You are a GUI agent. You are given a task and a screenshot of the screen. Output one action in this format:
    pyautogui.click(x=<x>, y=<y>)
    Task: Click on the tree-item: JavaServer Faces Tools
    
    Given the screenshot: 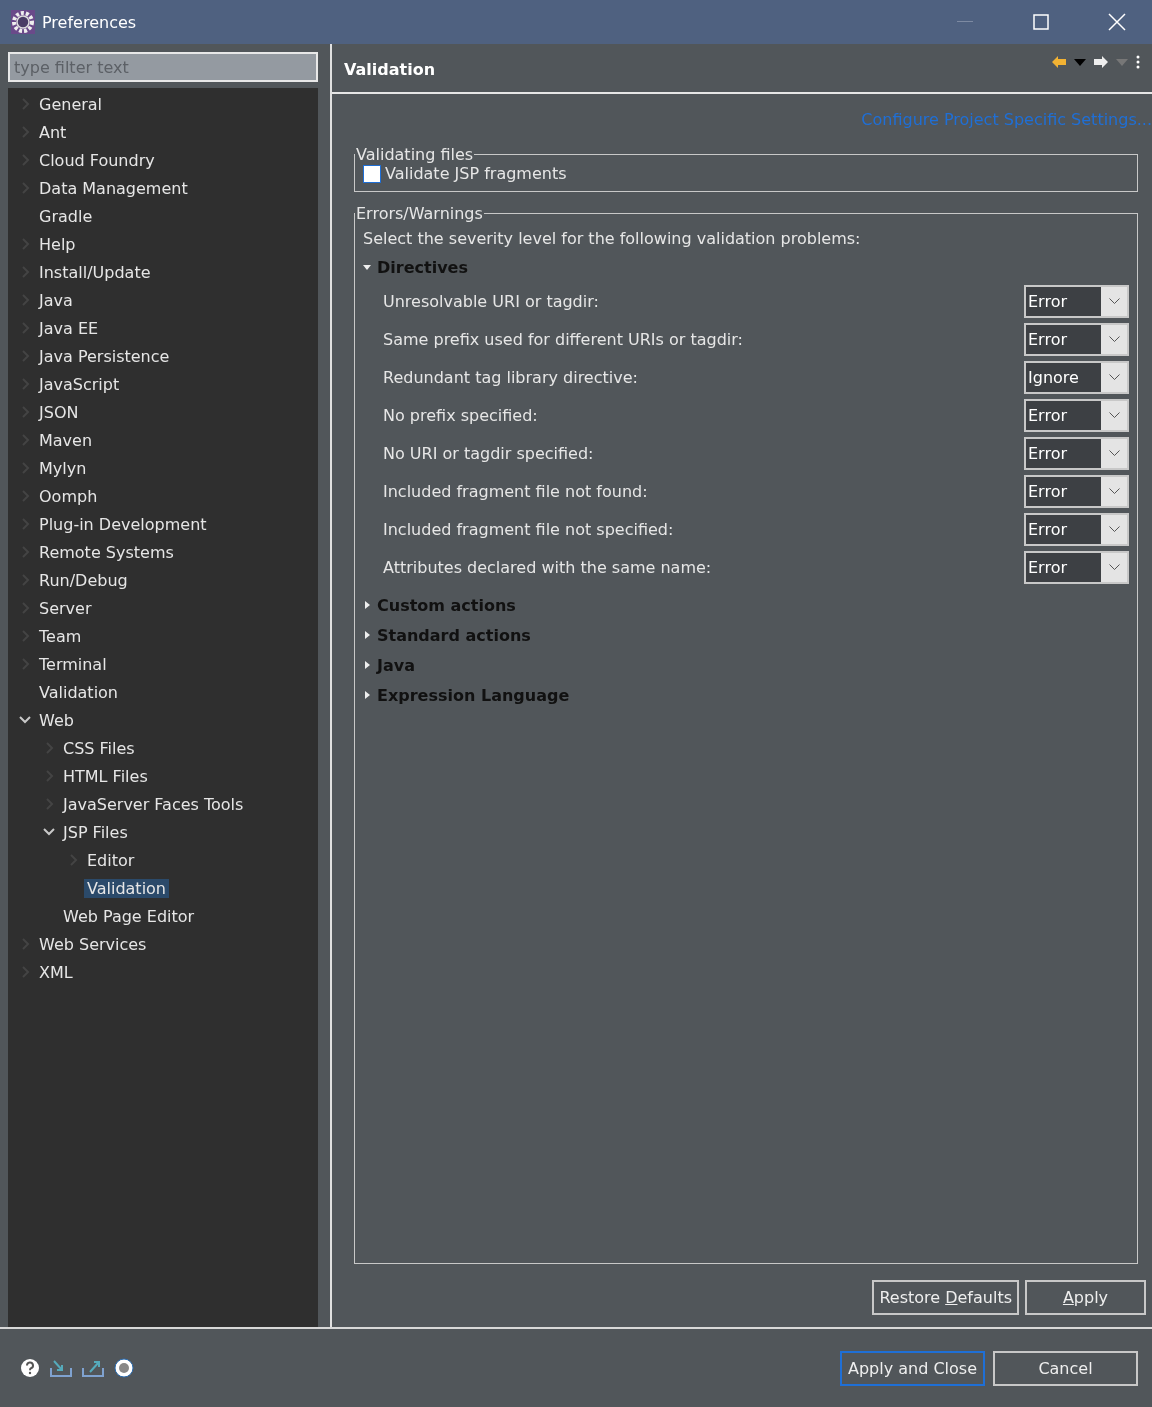 What is the action you would take?
    pyautogui.click(x=153, y=804)
    